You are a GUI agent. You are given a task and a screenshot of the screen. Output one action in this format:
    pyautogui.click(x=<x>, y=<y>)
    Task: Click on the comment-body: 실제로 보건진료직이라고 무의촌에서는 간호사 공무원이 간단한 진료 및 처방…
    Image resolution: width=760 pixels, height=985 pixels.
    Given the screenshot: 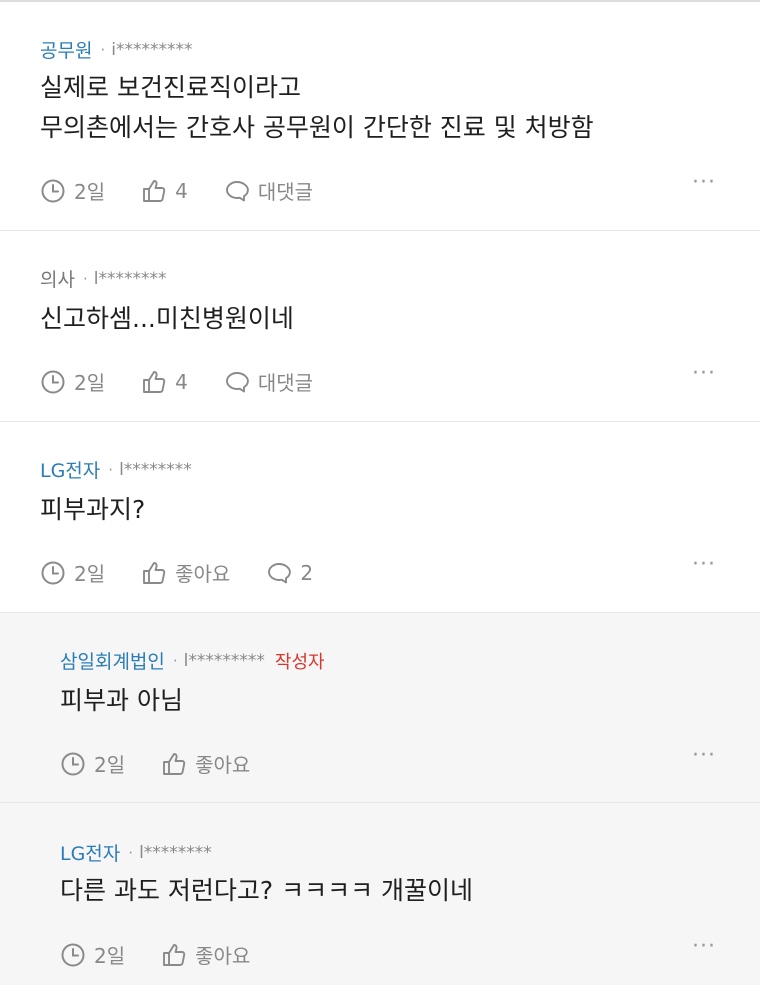 What is the action you would take?
    pyautogui.click(x=317, y=108)
    